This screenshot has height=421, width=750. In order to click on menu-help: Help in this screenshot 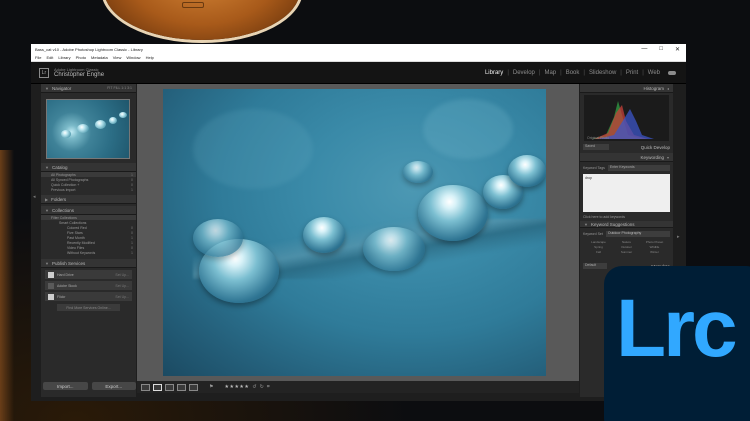, I will do `click(150, 57)`.